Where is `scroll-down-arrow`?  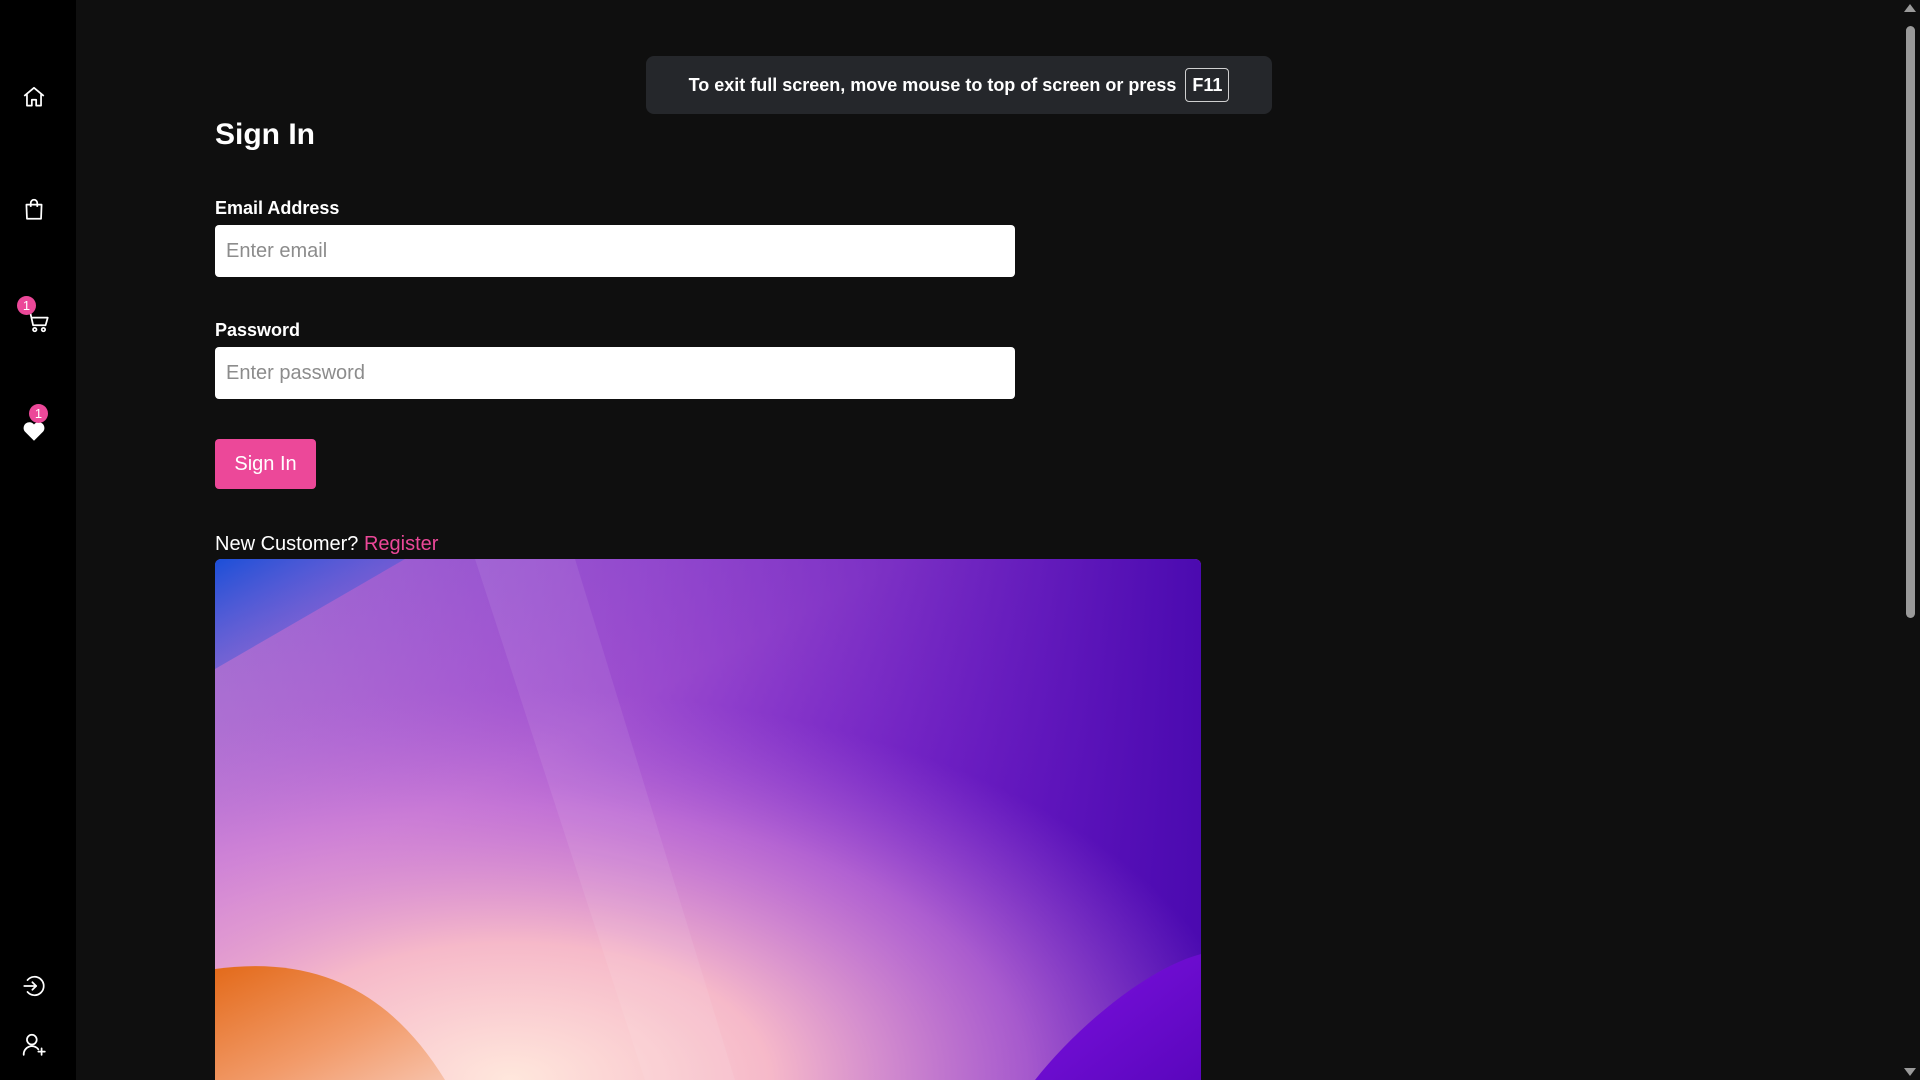 scroll-down-arrow is located at coordinates (1910, 1072).